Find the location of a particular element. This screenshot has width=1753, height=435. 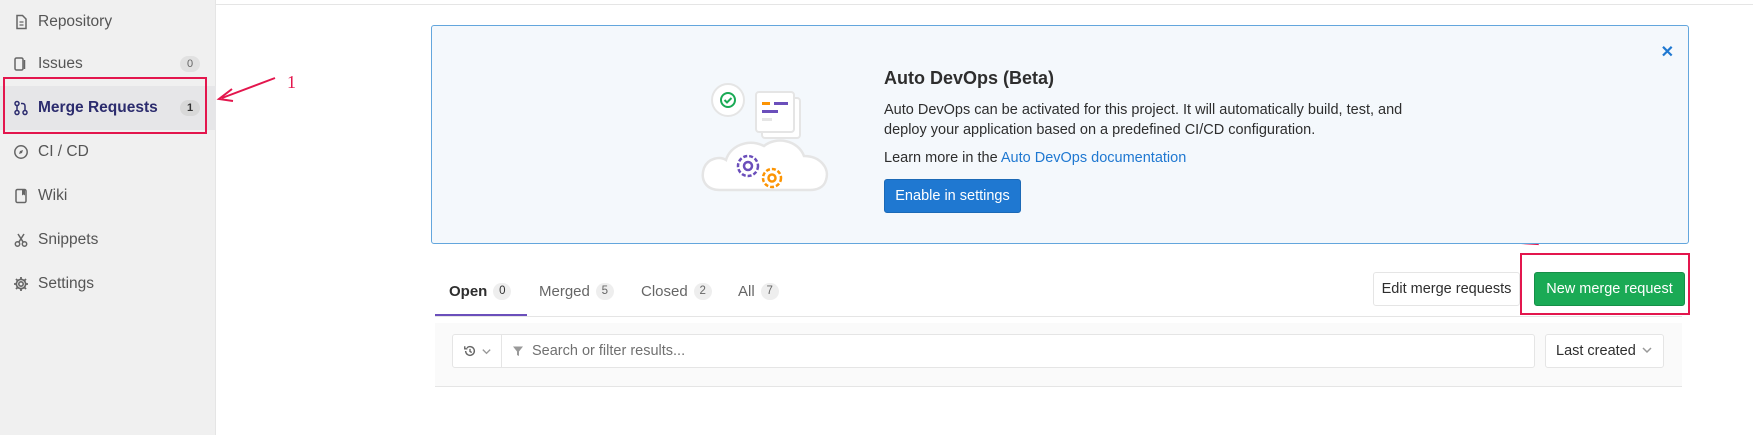

sidebar-item-label: Issues is located at coordinates (60, 63).